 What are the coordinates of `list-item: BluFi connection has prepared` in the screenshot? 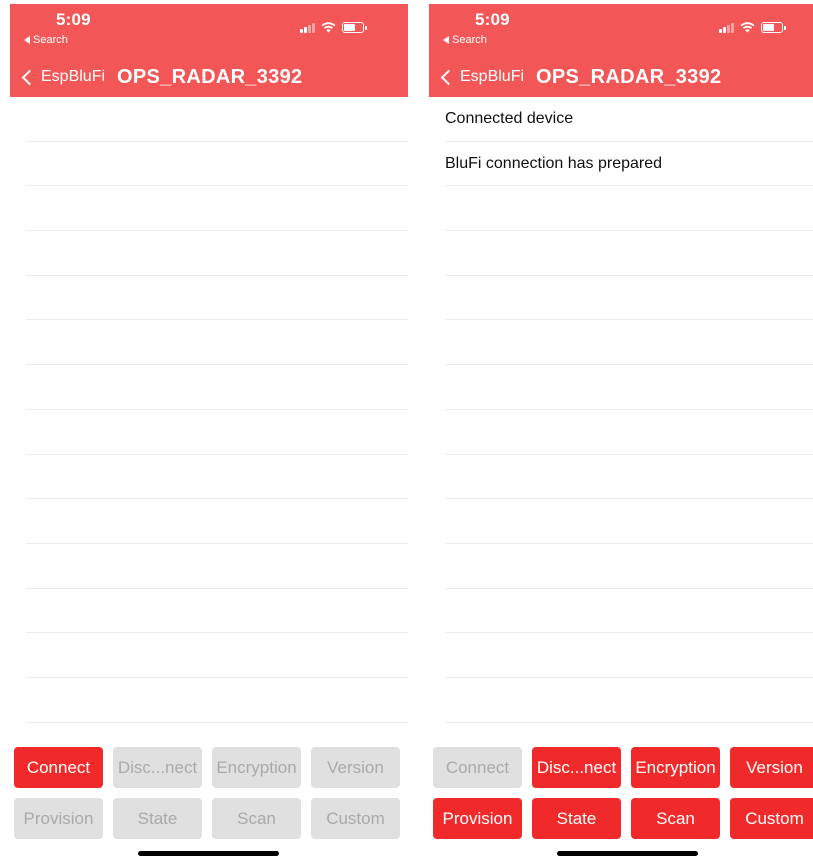 It's located at (629, 164).